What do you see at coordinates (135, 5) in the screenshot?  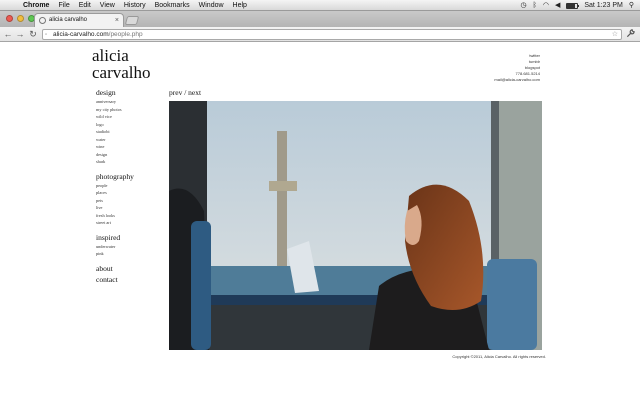 I see `menu-history: History` at bounding box center [135, 5].